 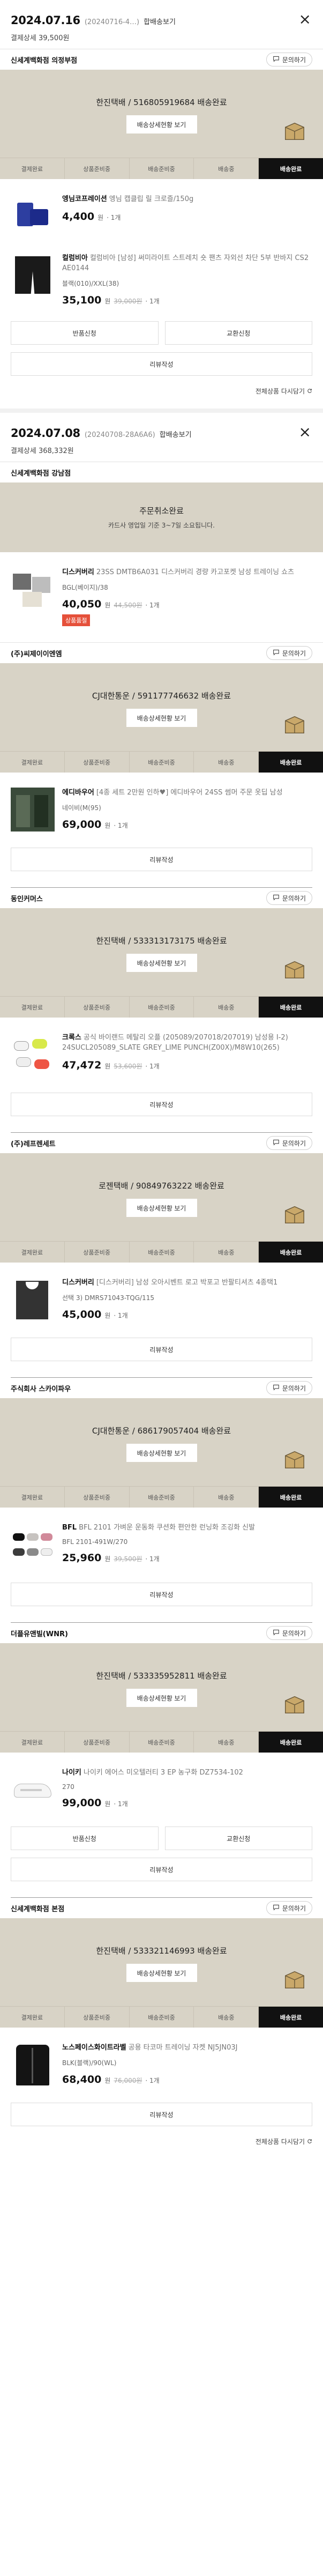 What do you see at coordinates (128, 2080) in the screenshot?
I see `original-price: 76,000원` at bounding box center [128, 2080].